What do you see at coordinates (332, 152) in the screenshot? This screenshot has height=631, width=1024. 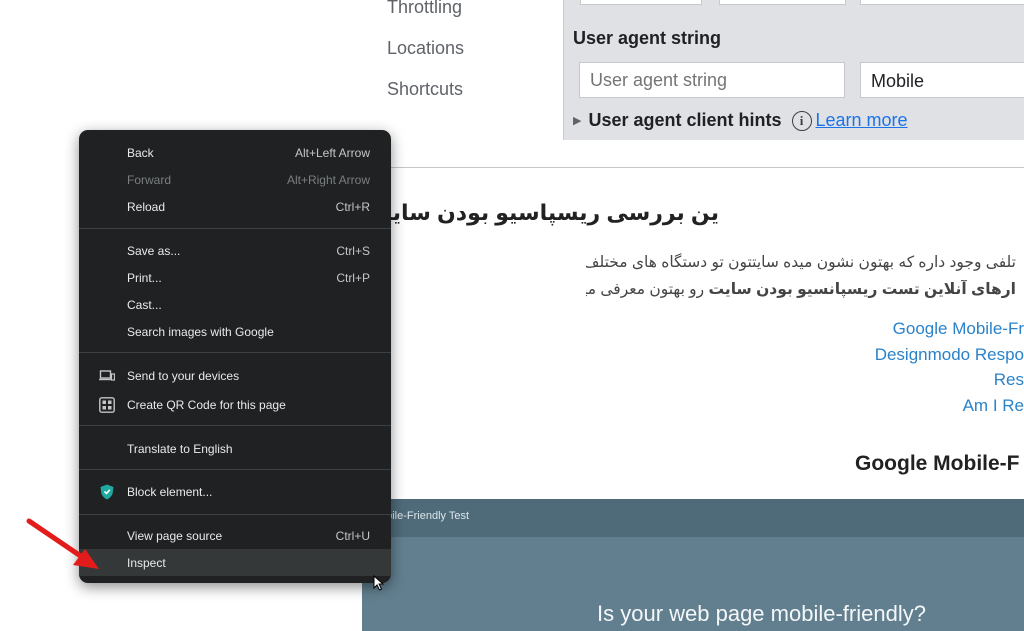 I see `menu-shortcut: Alt+Left Arrow` at bounding box center [332, 152].